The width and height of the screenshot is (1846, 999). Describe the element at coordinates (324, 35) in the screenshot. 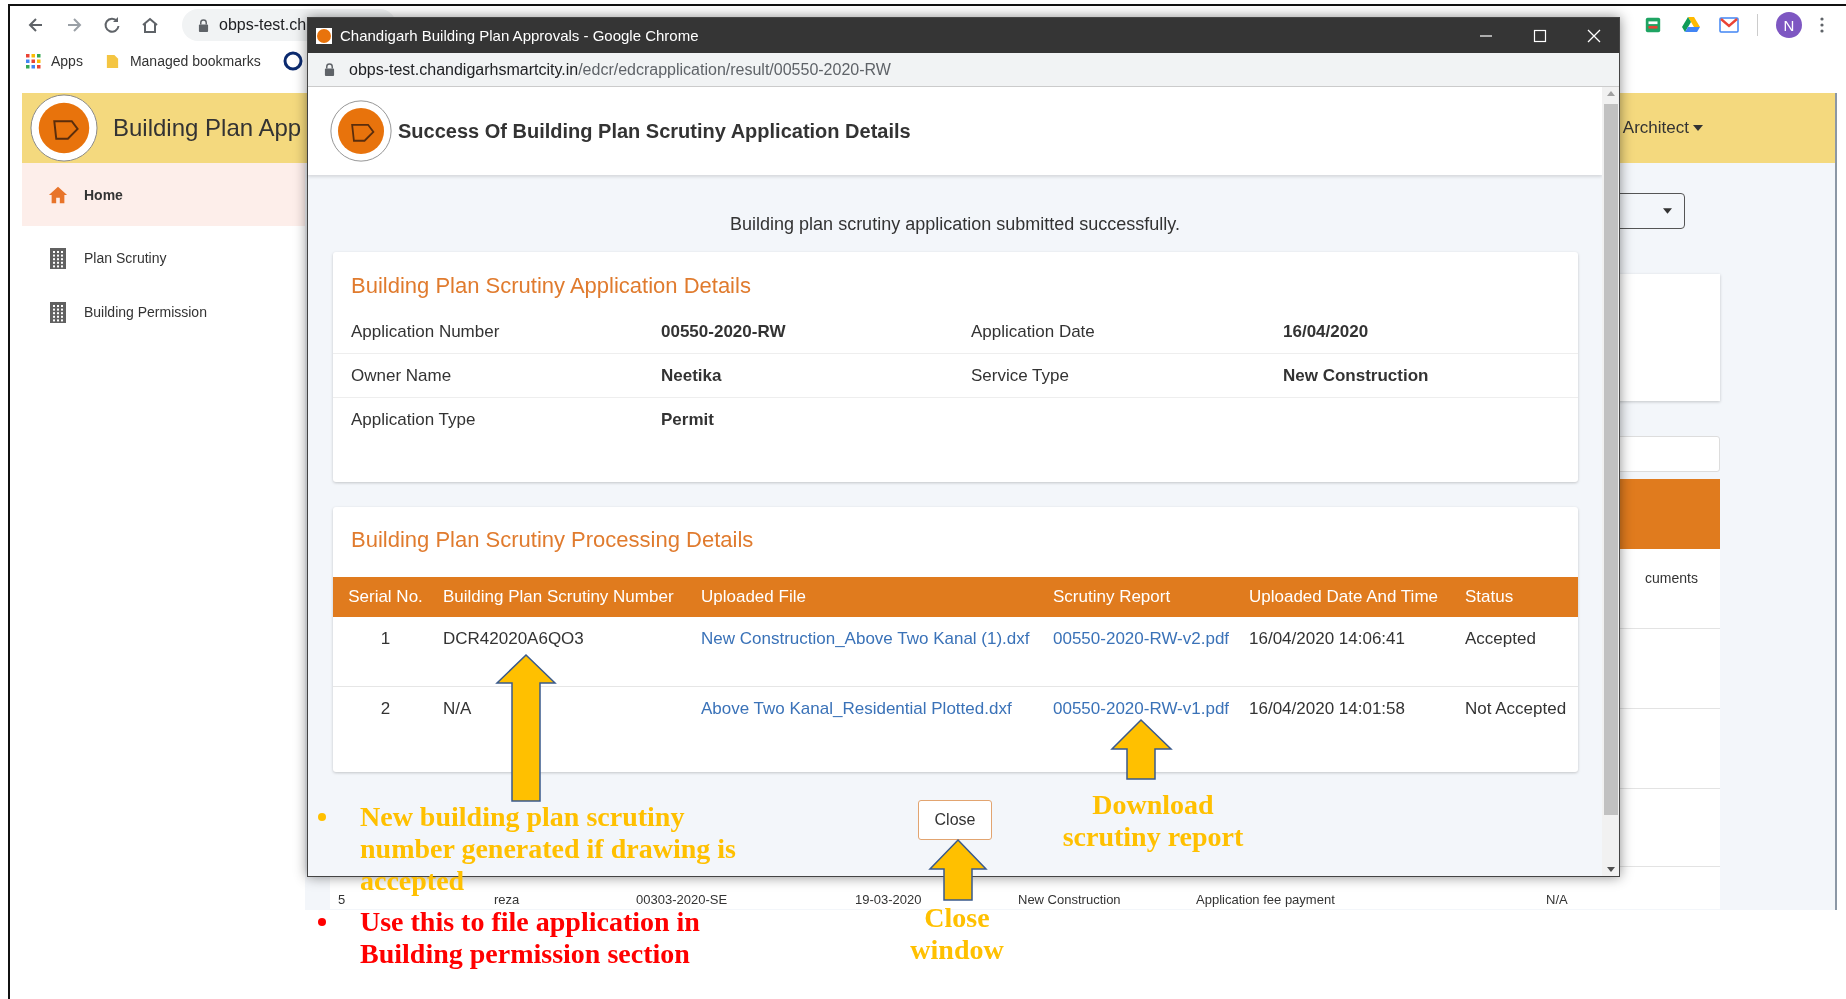

I see `emblem-icon` at that location.